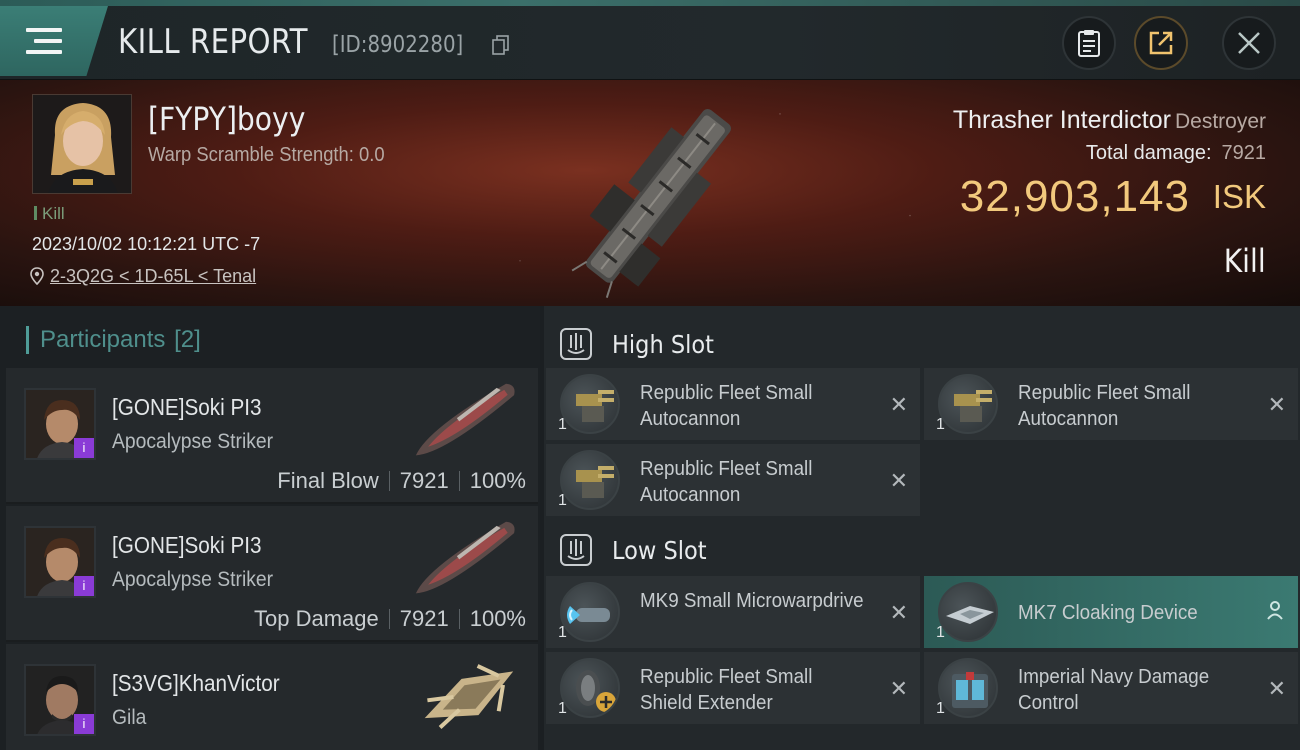  What do you see at coordinates (1275, 610) in the screenshot?
I see `user-icon` at bounding box center [1275, 610].